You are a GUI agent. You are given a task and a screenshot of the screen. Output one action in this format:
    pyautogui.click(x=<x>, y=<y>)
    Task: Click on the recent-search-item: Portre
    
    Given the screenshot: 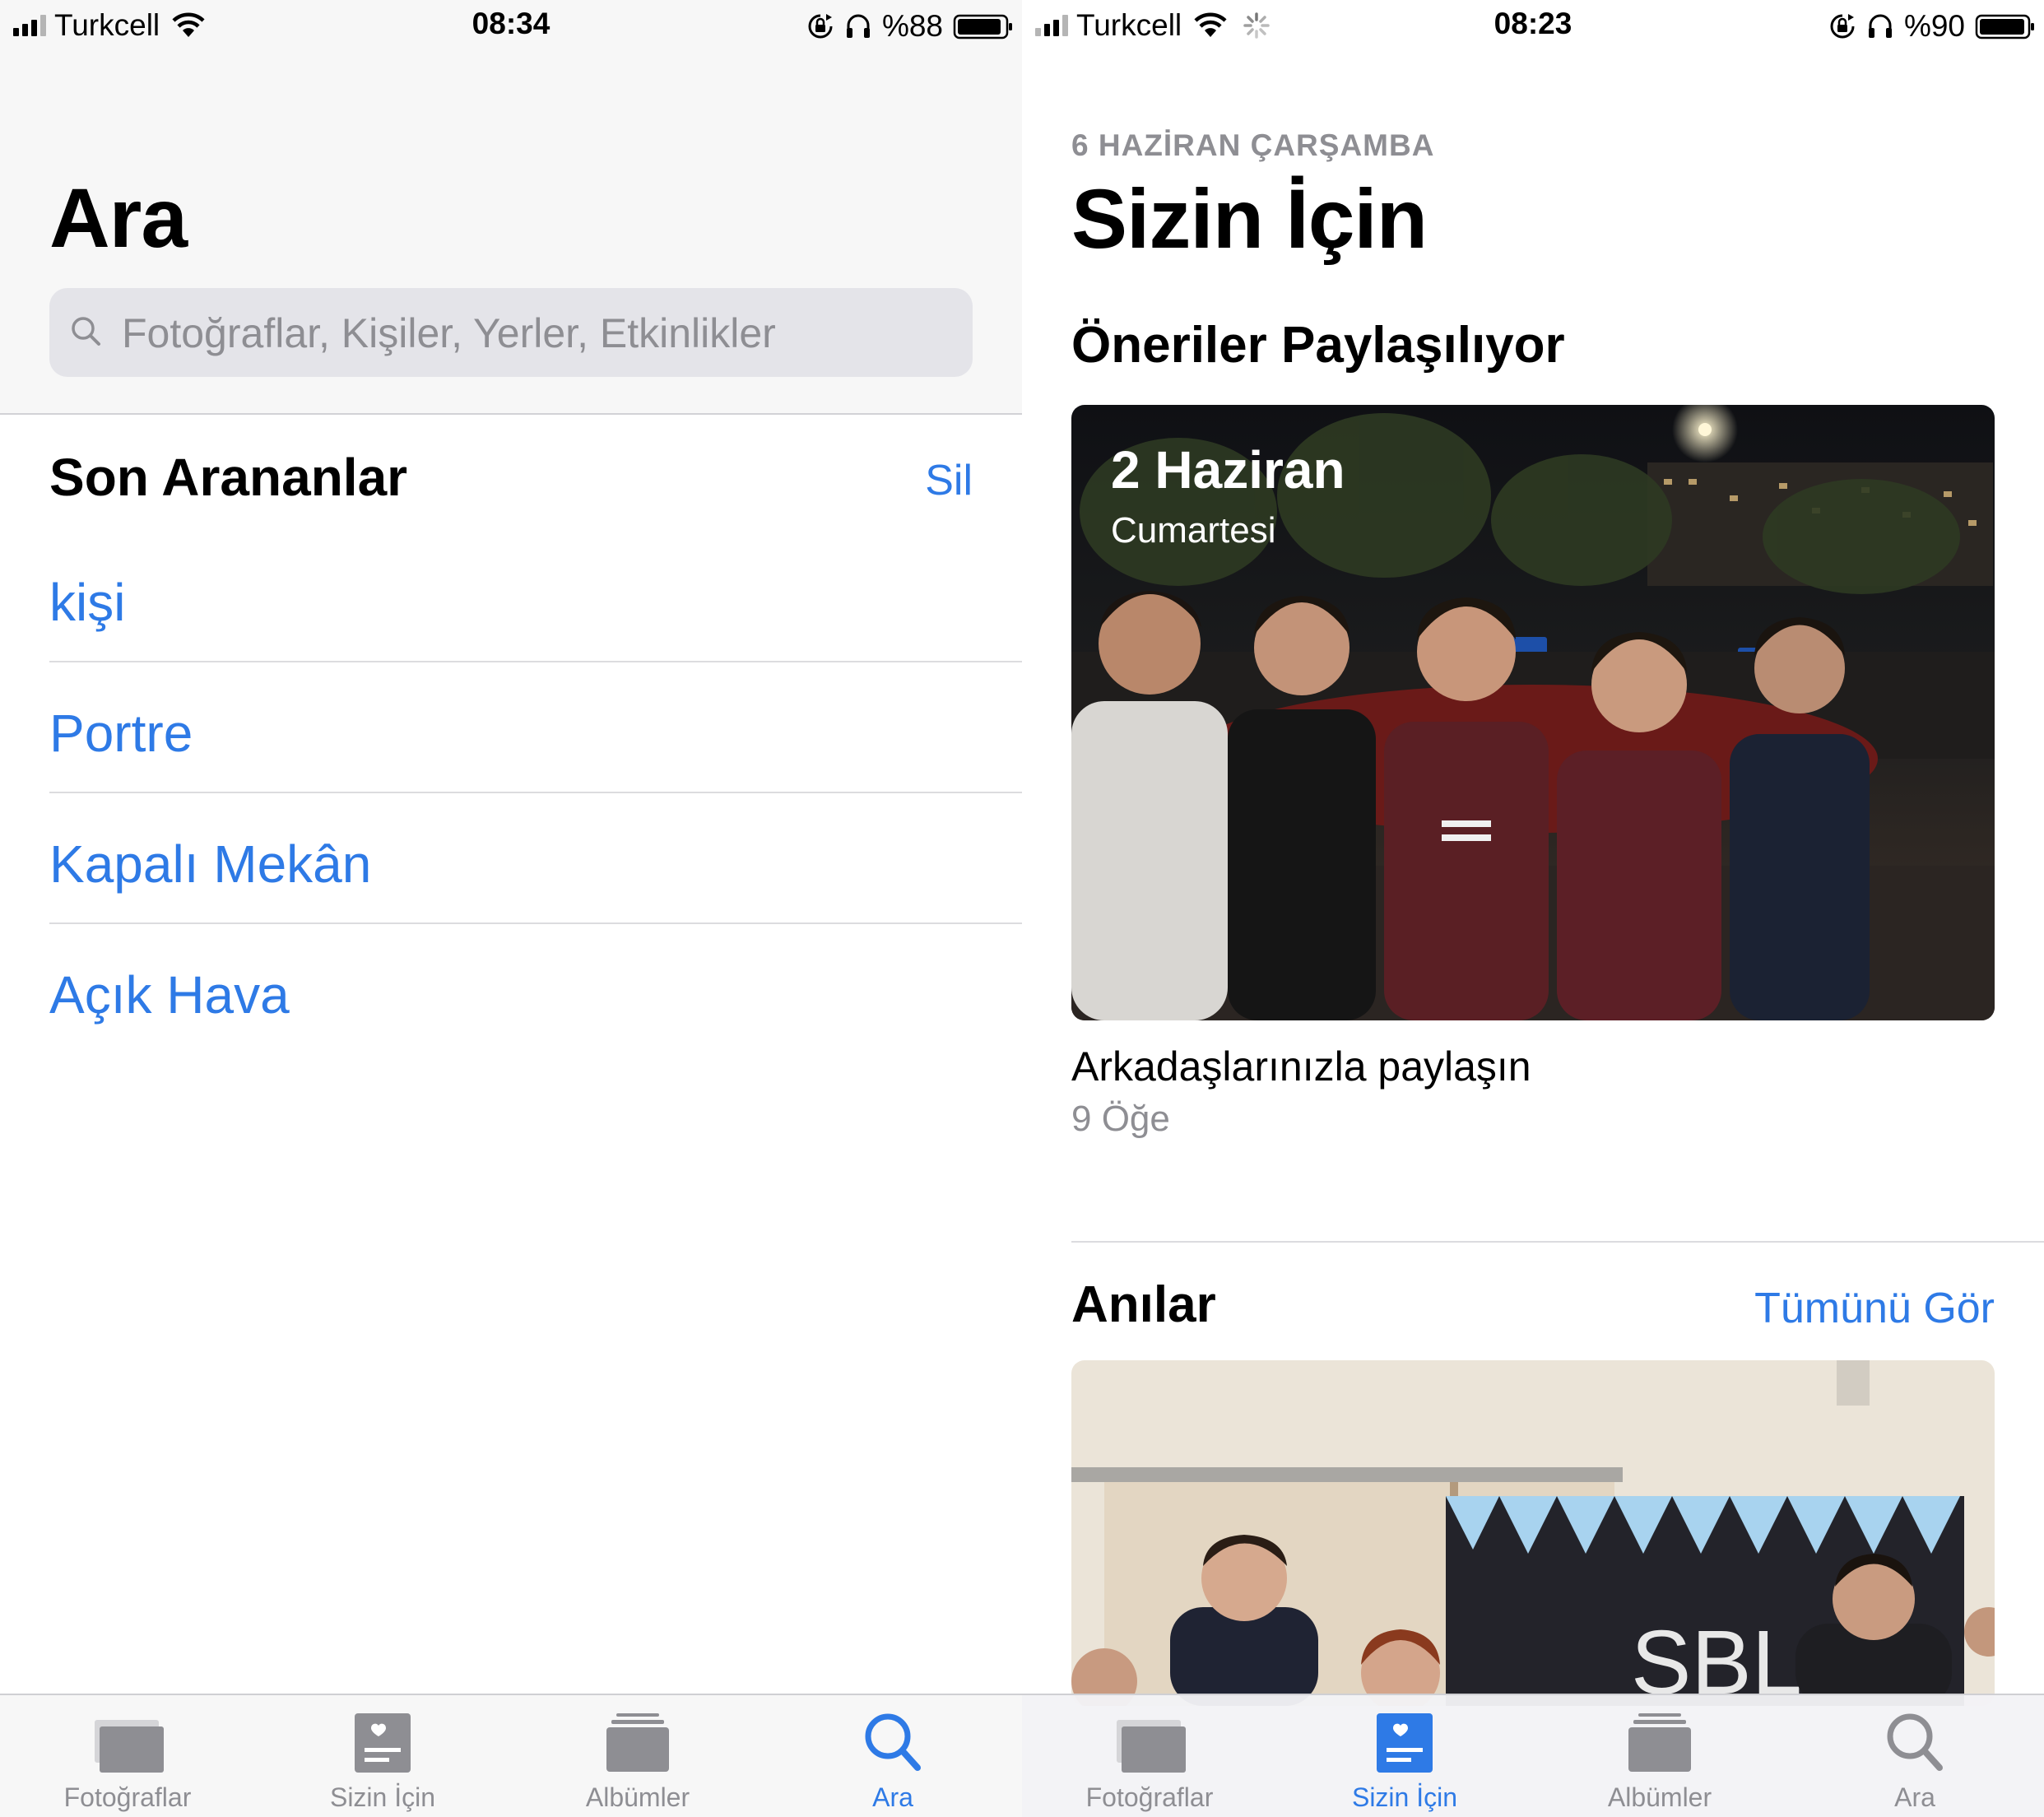 What is the action you would take?
    pyautogui.click(x=536, y=728)
    